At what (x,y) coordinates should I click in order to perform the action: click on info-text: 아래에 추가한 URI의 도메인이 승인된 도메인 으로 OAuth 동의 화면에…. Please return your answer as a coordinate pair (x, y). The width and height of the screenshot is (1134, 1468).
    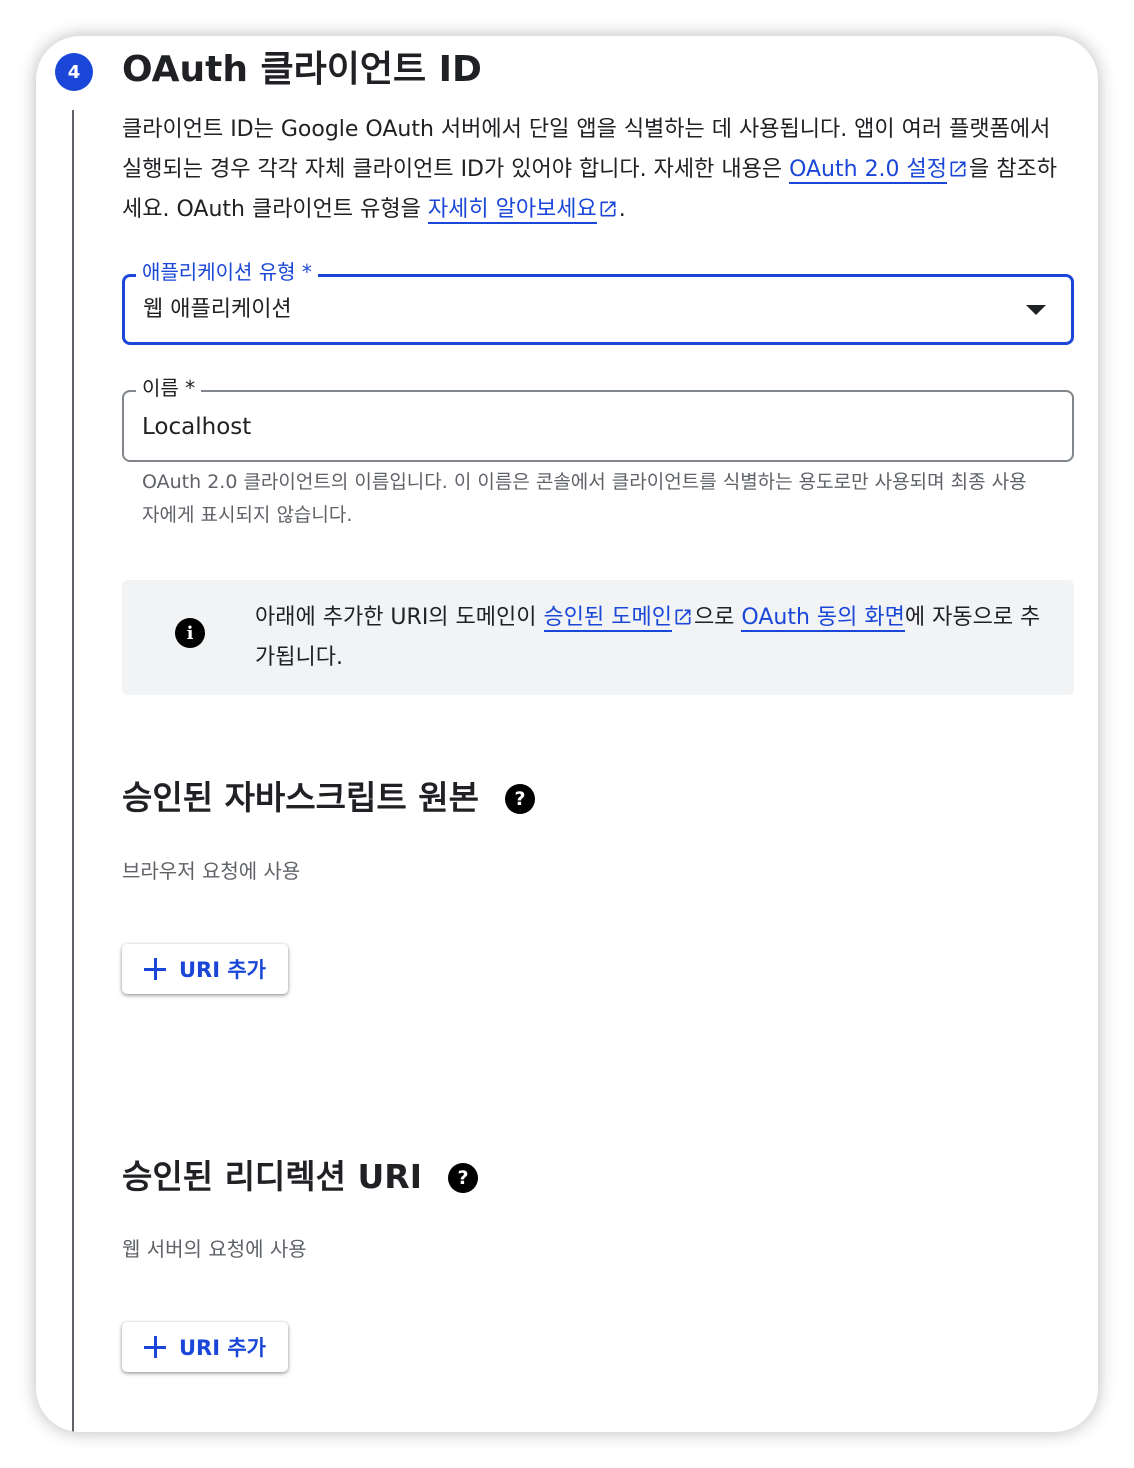
    Looking at the image, I should click on (648, 637).